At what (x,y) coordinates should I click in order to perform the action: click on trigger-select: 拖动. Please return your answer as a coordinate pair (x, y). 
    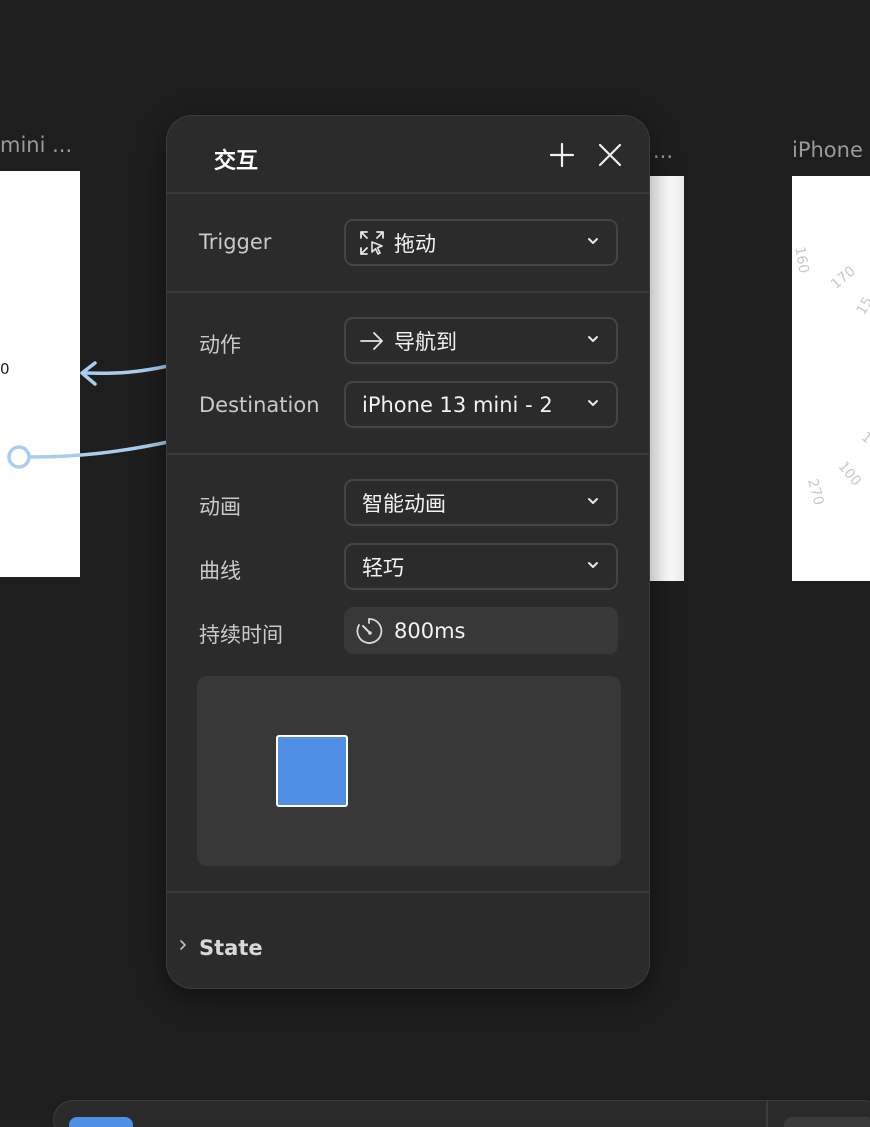
    Looking at the image, I should click on (481, 242).